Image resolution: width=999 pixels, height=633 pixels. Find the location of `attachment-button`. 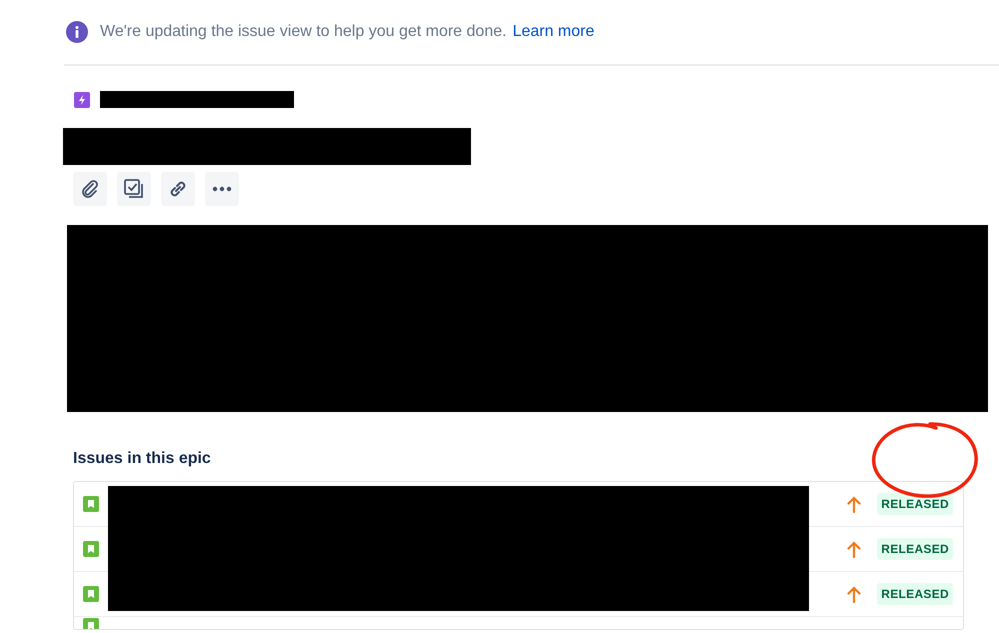

attachment-button is located at coordinates (90, 189).